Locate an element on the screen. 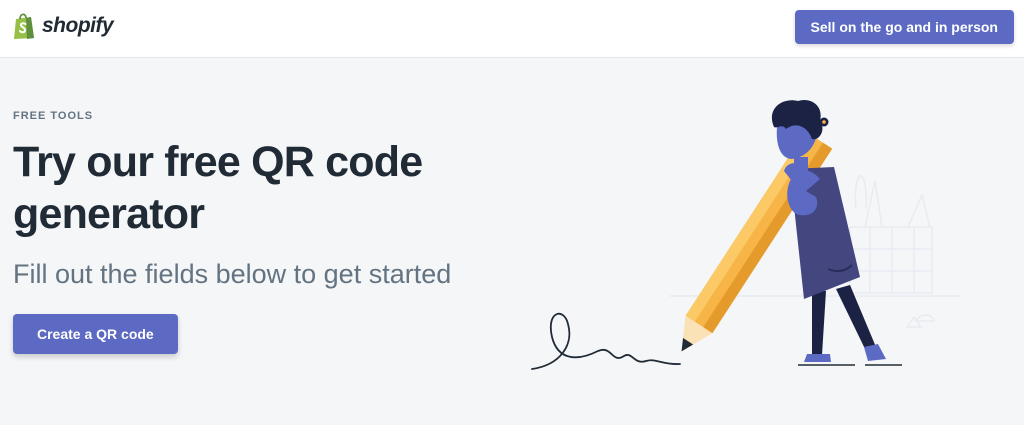 The image size is (1024, 425). shopify-bag-icon is located at coordinates (24, 26).